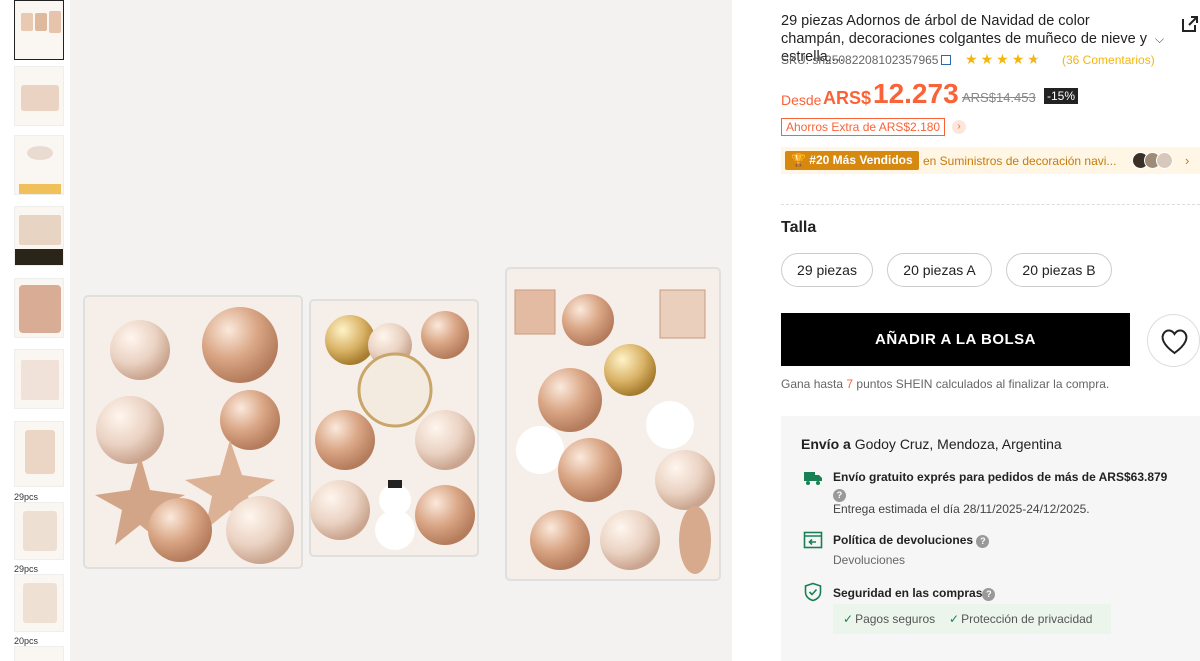 The height and width of the screenshot is (661, 1200). What do you see at coordinates (1059, 270) in the screenshot?
I see `size-option-20-piezas-b: 20 piezas B` at bounding box center [1059, 270].